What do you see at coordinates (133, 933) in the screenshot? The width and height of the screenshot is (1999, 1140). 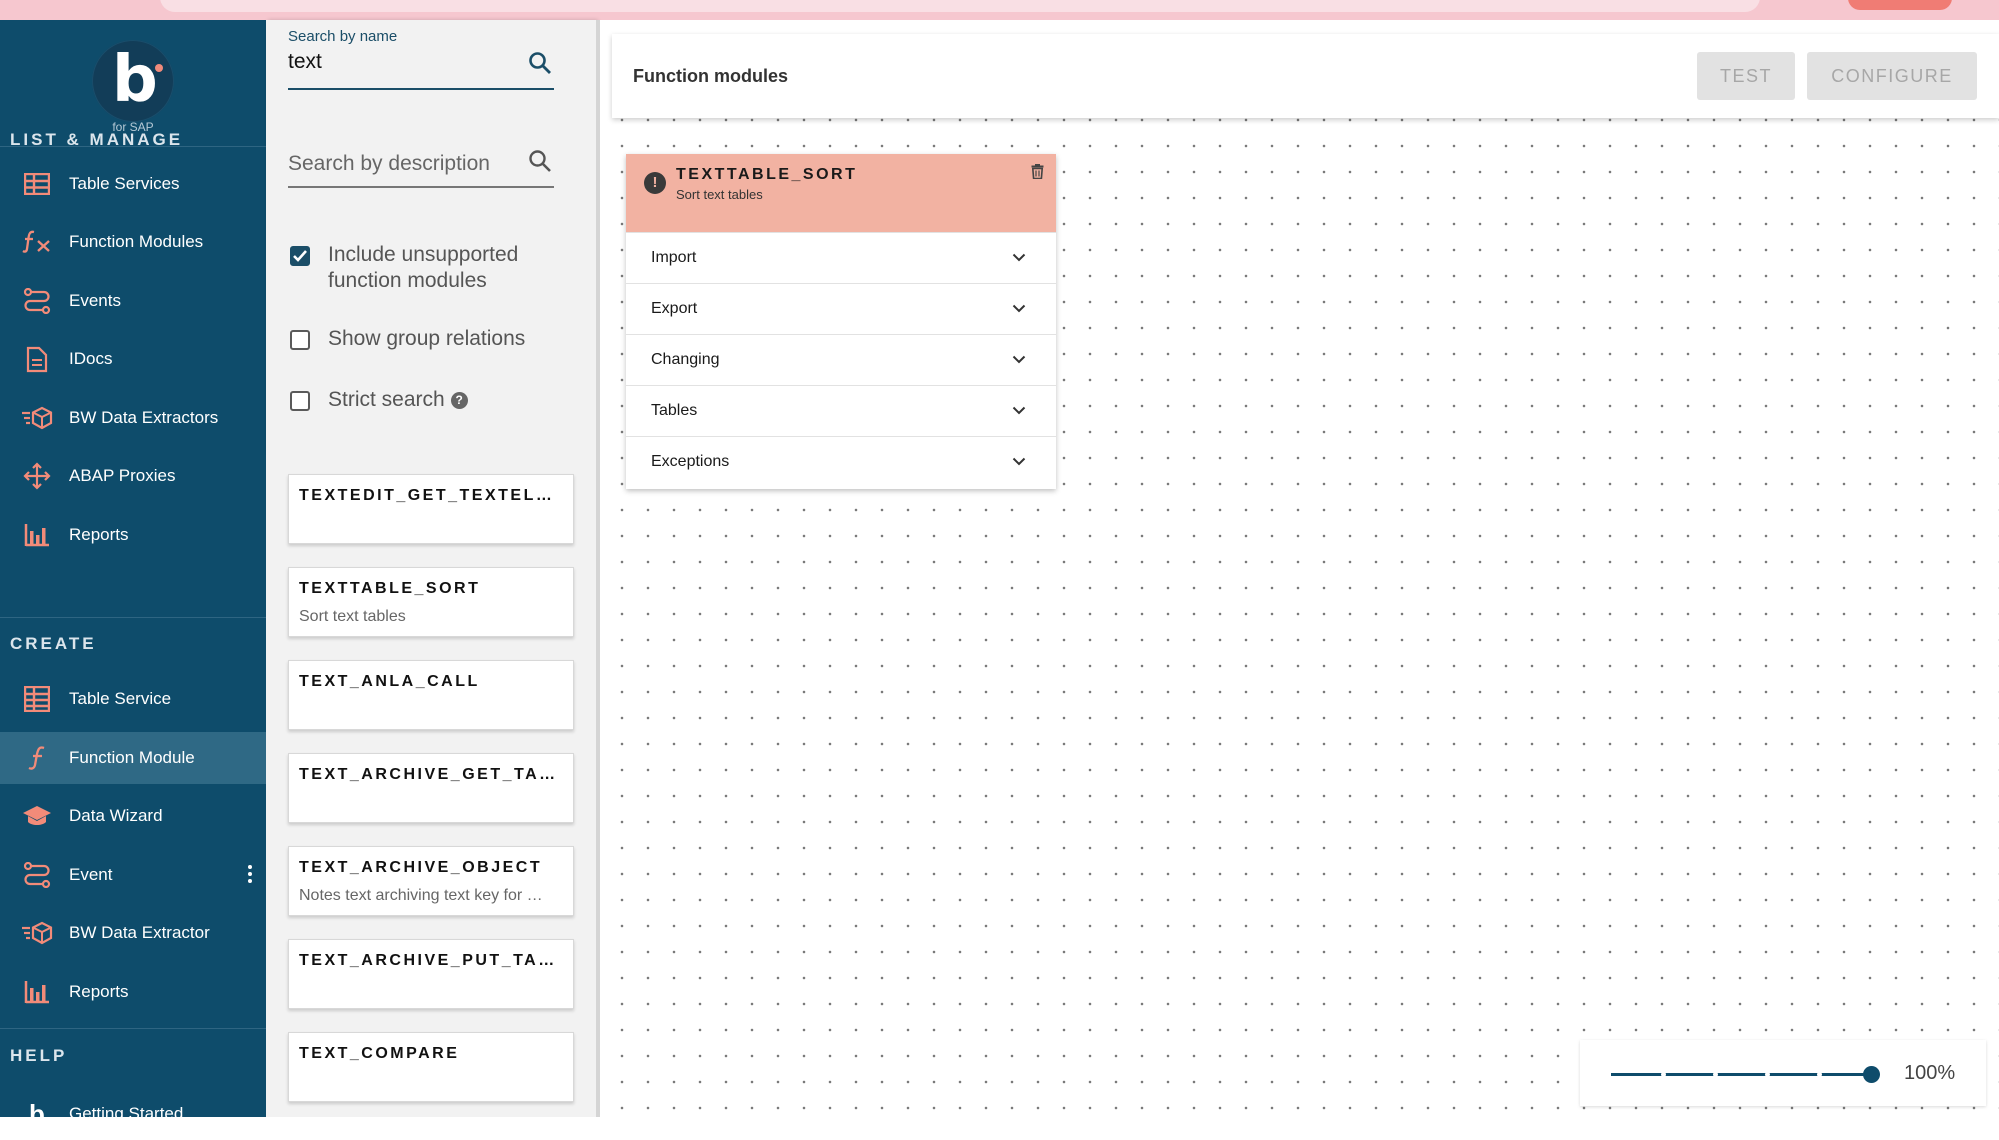 I see `sidebar-item-create-bw-data-extractor: BW Data Extractor` at bounding box center [133, 933].